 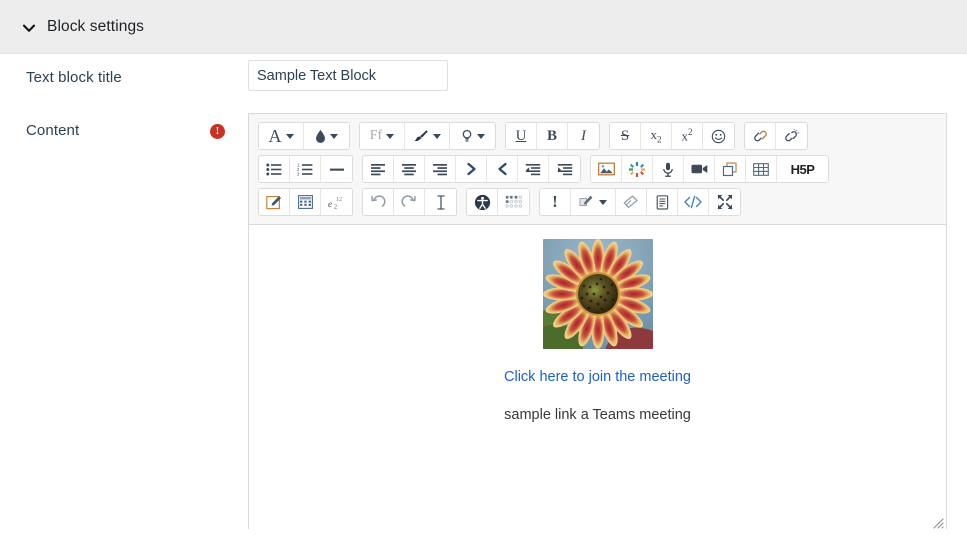 I want to click on ltr-button, so click(x=471, y=169).